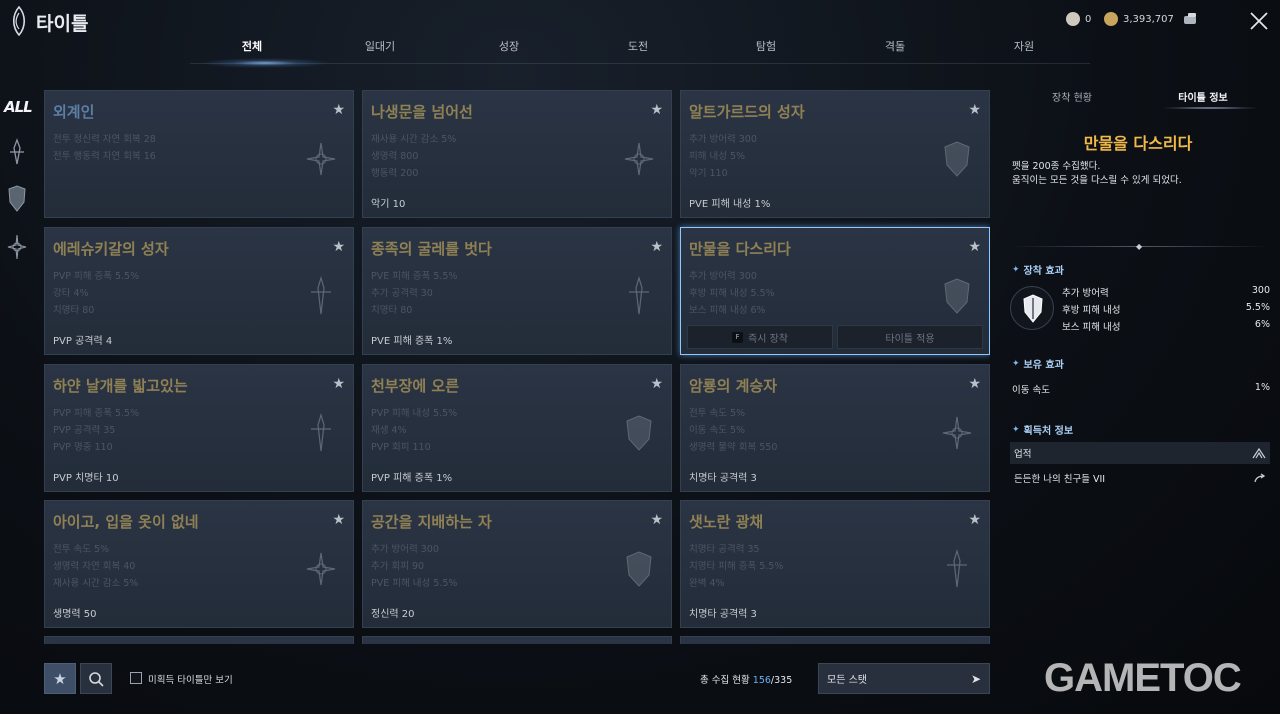  What do you see at coordinates (1138, 143) in the screenshot?
I see `selected-title-name: 만물을 다스리다` at bounding box center [1138, 143].